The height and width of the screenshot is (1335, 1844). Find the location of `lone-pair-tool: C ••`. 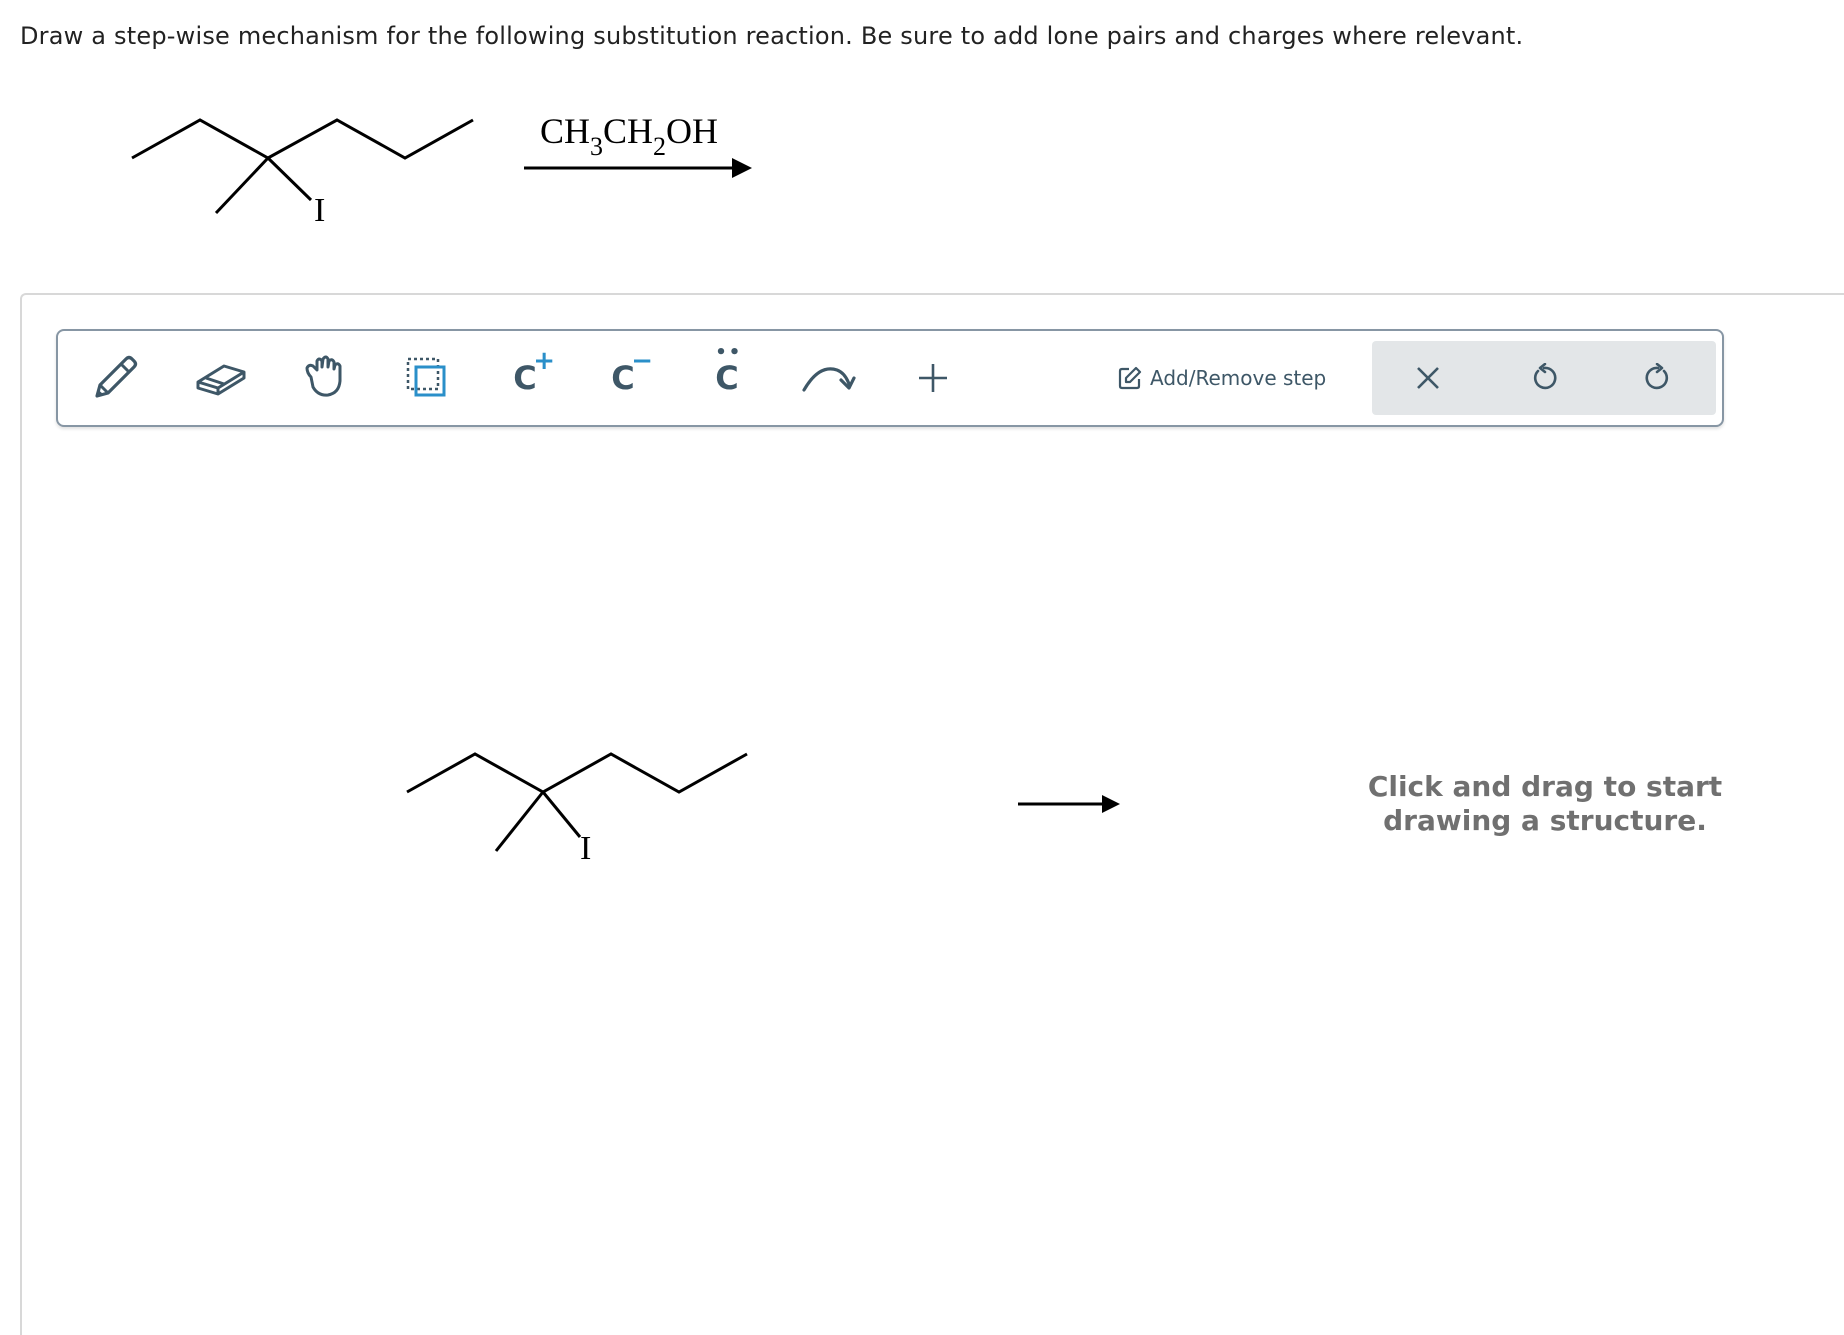

lone-pair-tool: C •• is located at coordinates (727, 378).